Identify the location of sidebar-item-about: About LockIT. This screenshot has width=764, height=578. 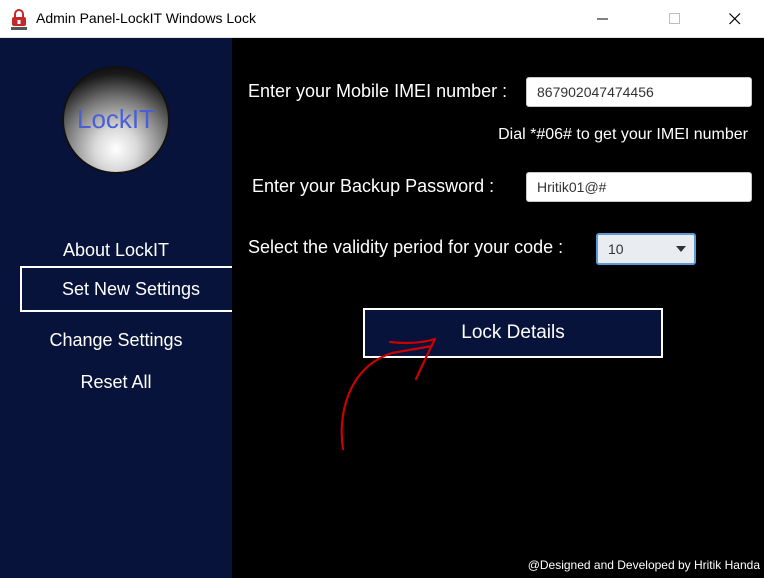
(116, 250).